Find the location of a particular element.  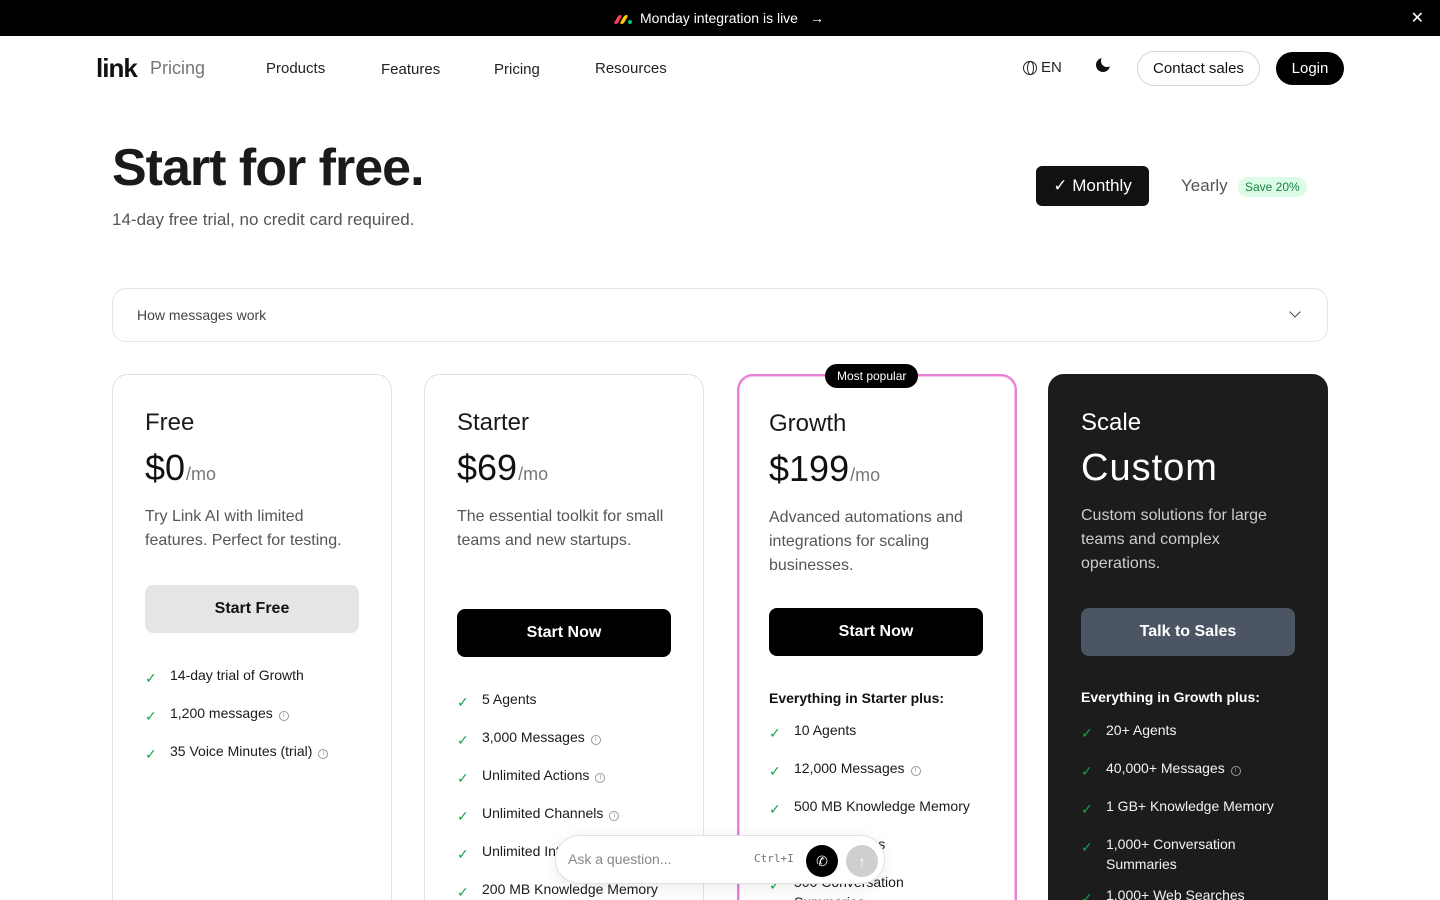

chevron-down-icon is located at coordinates (1295, 312).